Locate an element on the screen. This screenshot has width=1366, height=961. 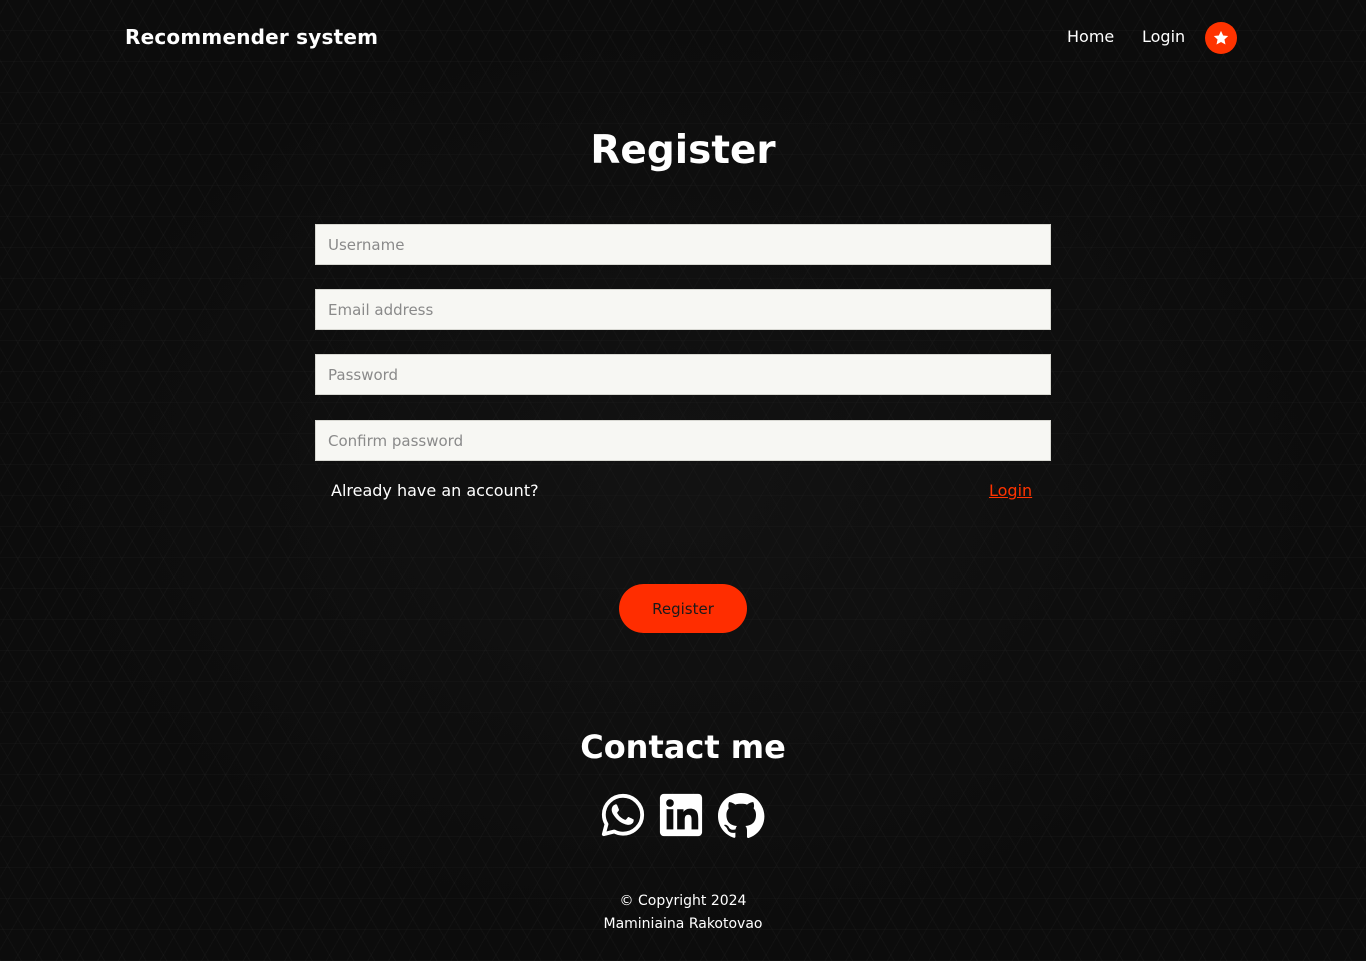
linkedin-icon is located at coordinates (681, 815).